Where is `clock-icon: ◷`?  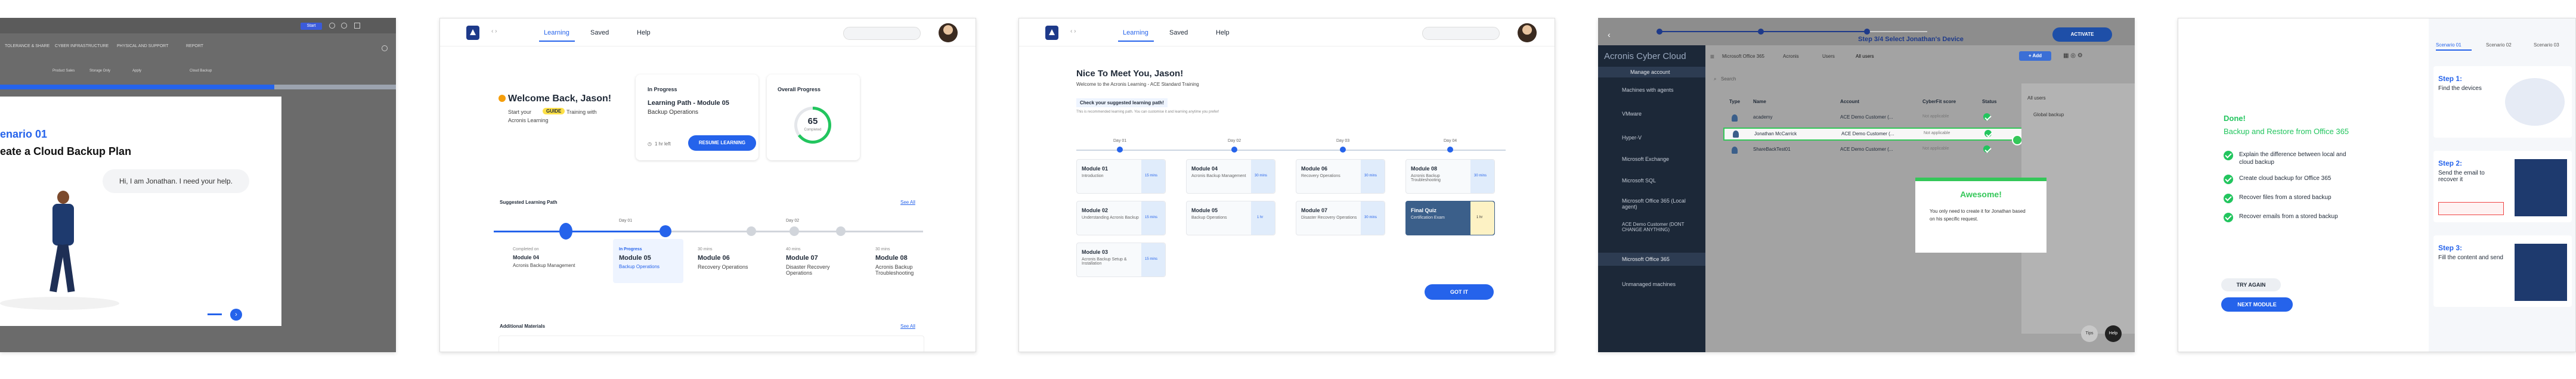 clock-icon: ◷ is located at coordinates (650, 144).